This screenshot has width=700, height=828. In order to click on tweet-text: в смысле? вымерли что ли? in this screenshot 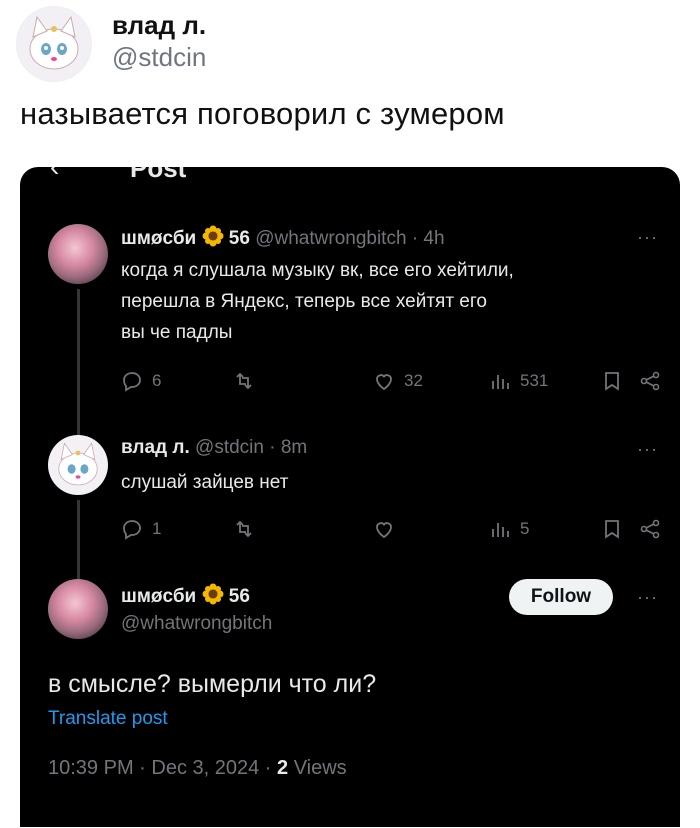, I will do `click(212, 684)`.